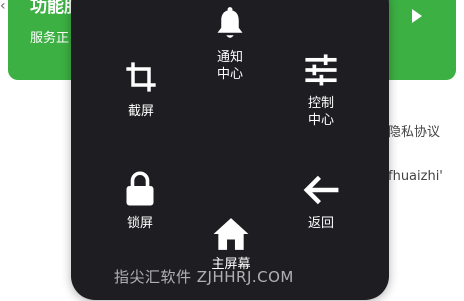 The width and height of the screenshot is (464, 301). I want to click on back-label: 返回, so click(320, 223).